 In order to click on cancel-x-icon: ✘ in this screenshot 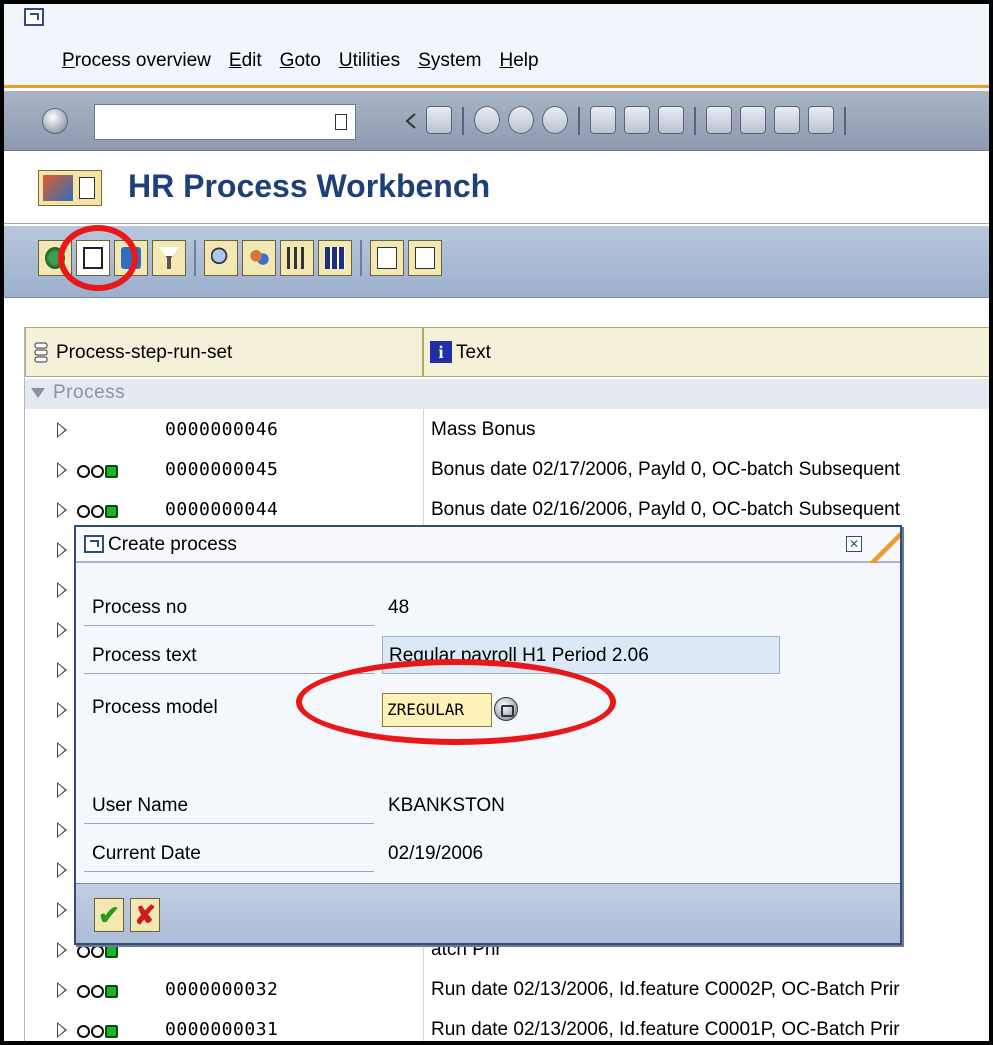, I will do `click(145, 915)`.